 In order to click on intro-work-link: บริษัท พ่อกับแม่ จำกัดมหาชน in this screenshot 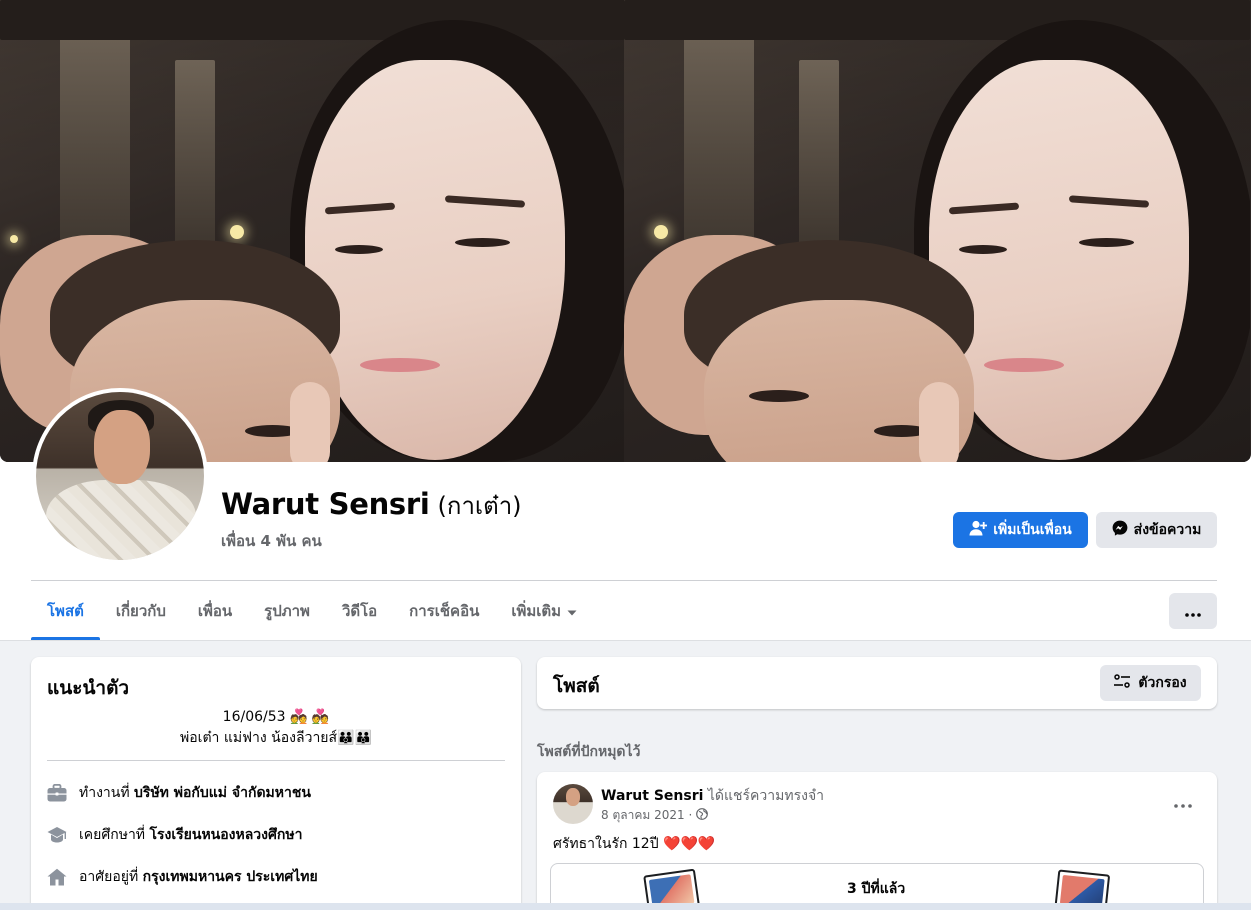, I will do `click(222, 793)`.